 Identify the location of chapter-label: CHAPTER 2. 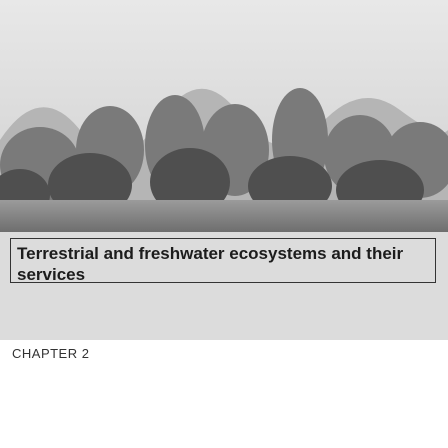
(51, 353).